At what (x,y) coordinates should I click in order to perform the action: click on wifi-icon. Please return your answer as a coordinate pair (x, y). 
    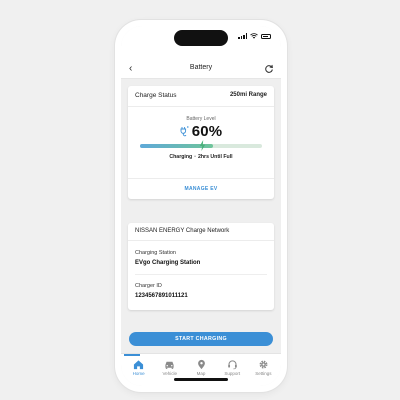
    Looking at the image, I should click on (254, 36).